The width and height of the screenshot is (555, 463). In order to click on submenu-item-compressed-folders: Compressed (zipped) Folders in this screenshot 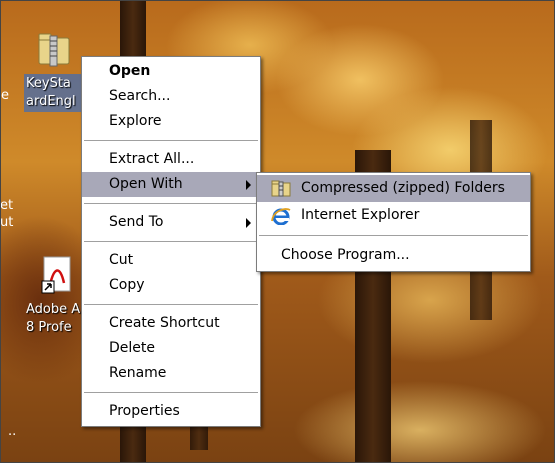, I will do `click(393, 188)`.